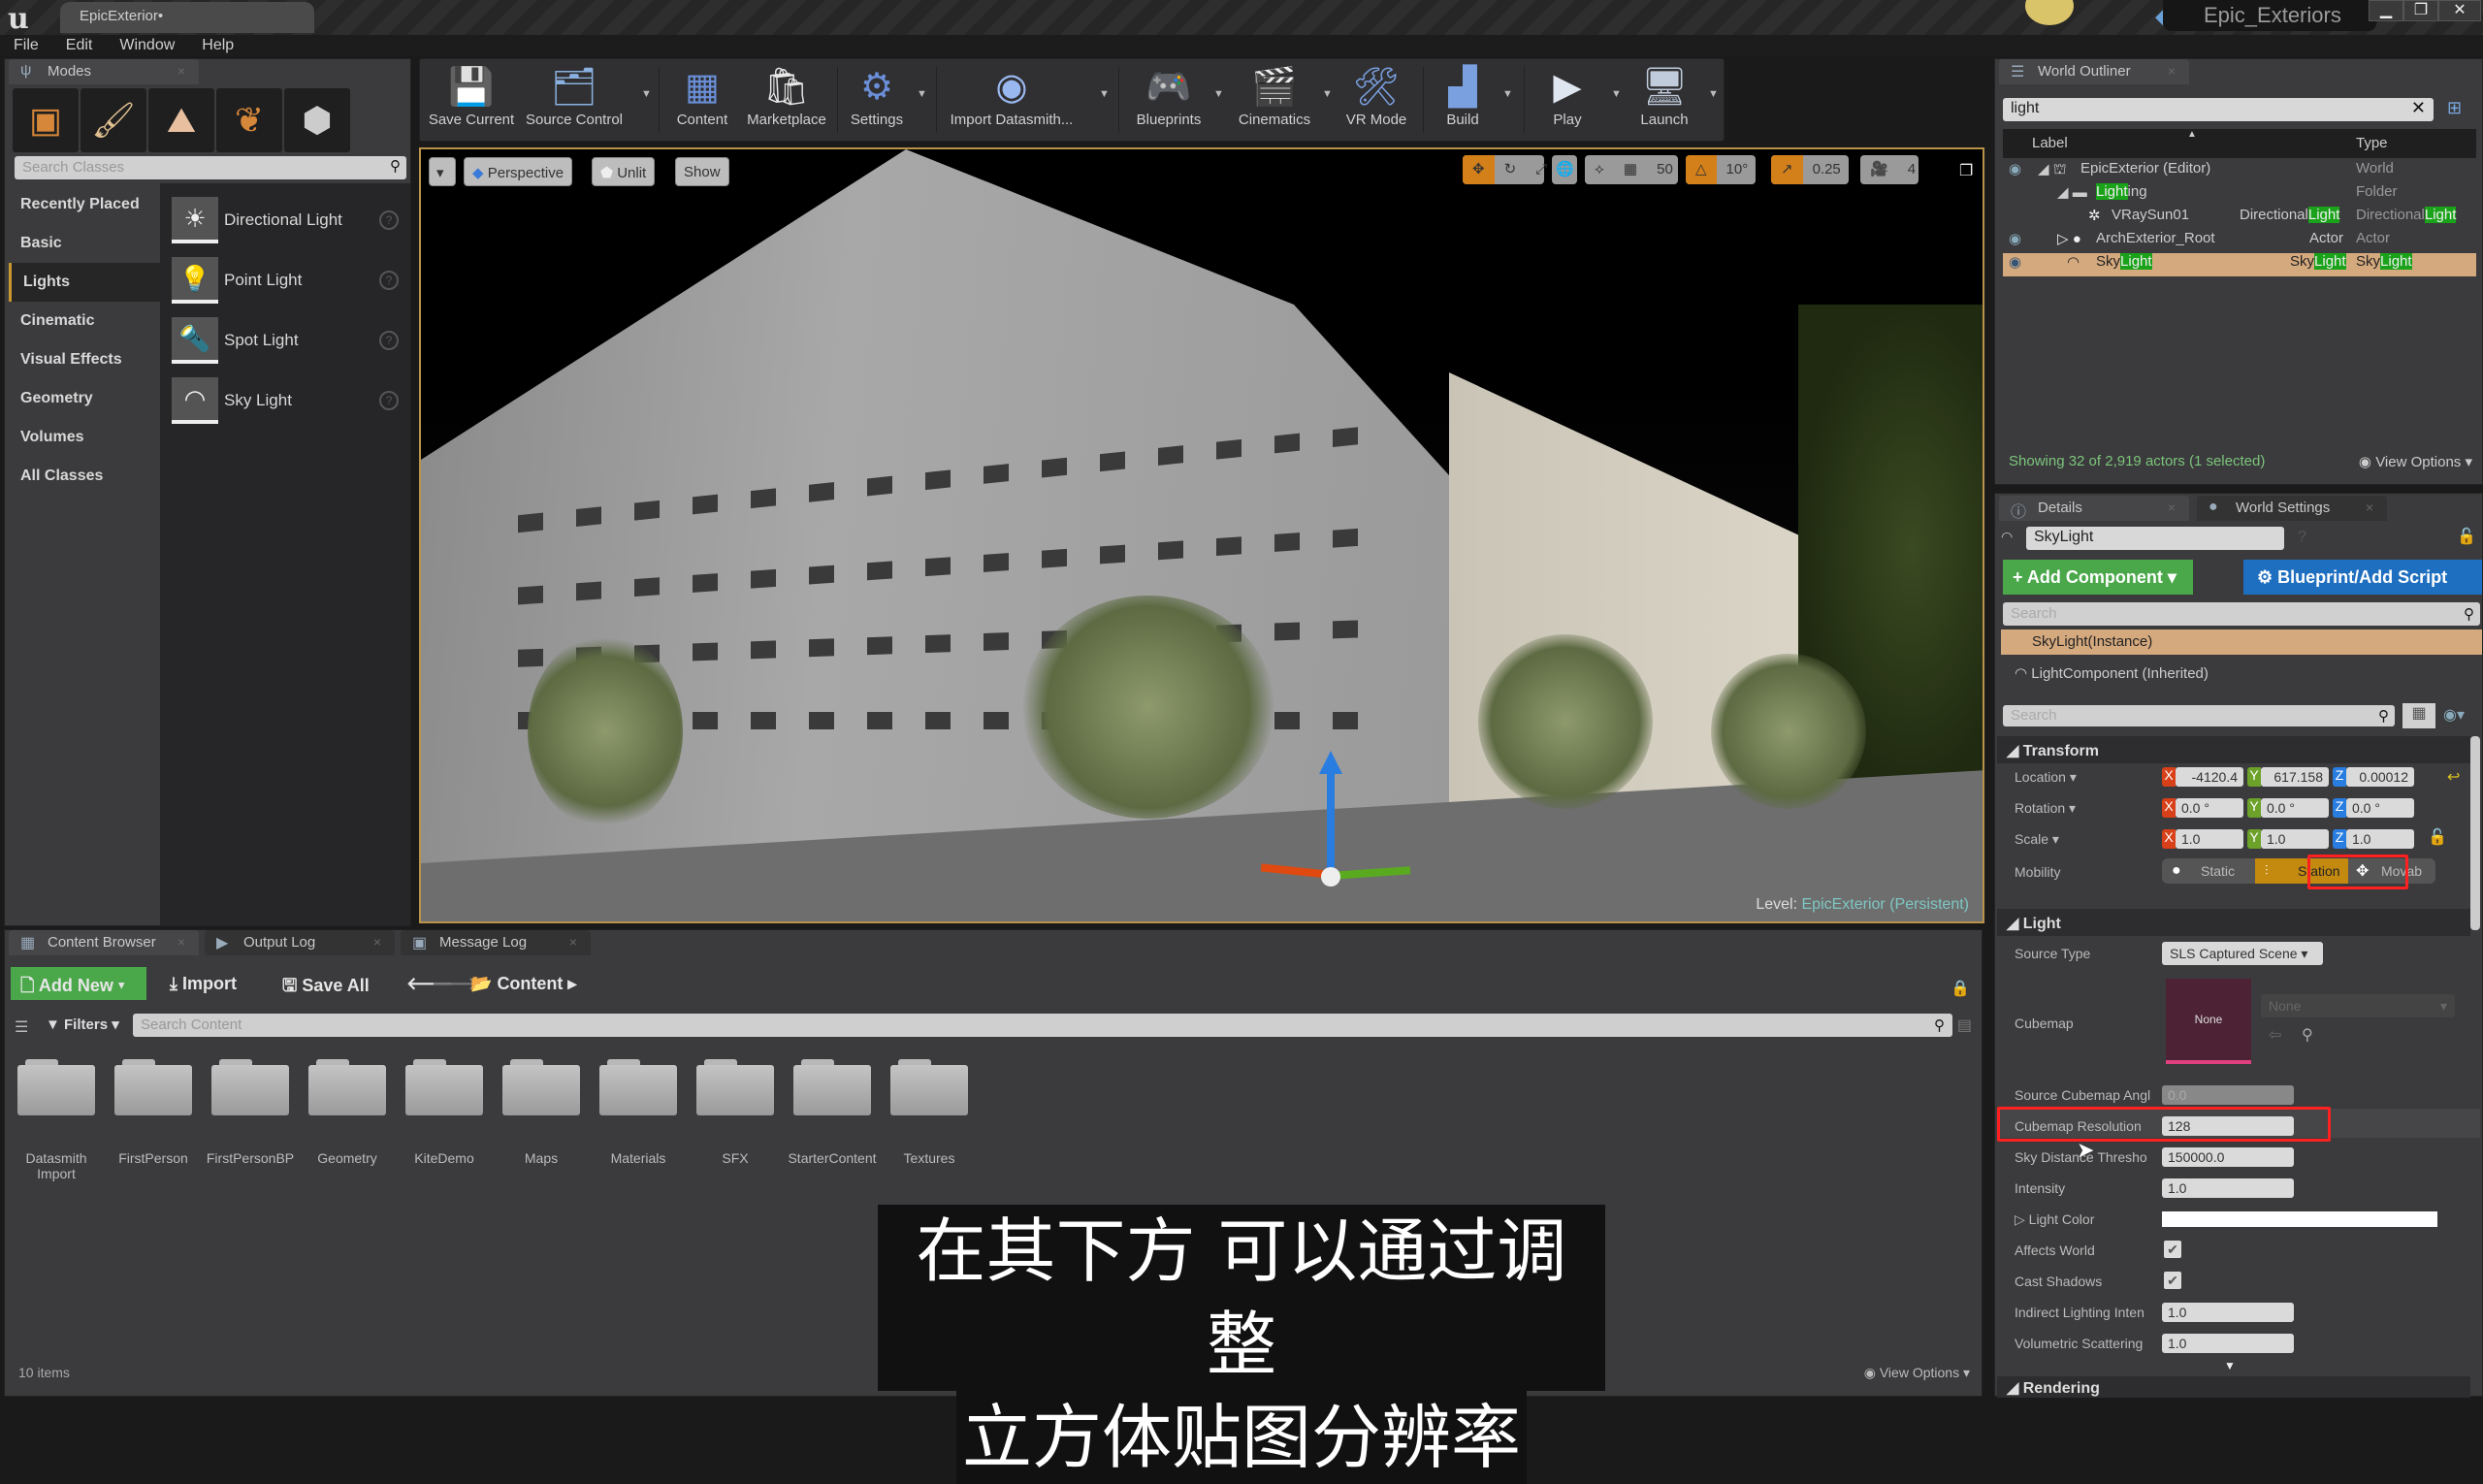 This screenshot has width=2483, height=1484. I want to click on class-item-spot-light: 🔦 Spot Light ?, so click(287, 345).